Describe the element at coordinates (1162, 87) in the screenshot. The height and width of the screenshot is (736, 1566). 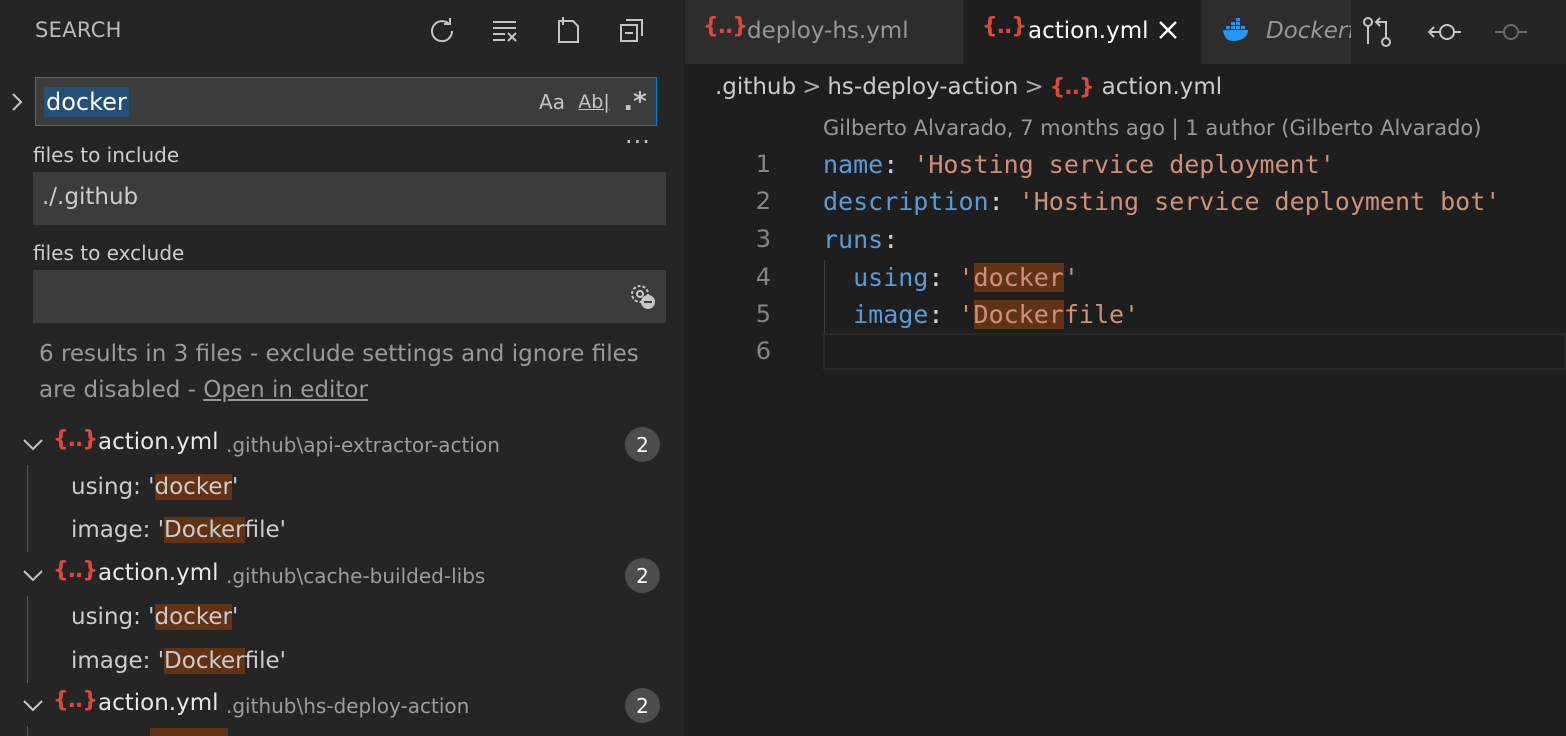
I see `breadcrumb-item: action.yml` at that location.